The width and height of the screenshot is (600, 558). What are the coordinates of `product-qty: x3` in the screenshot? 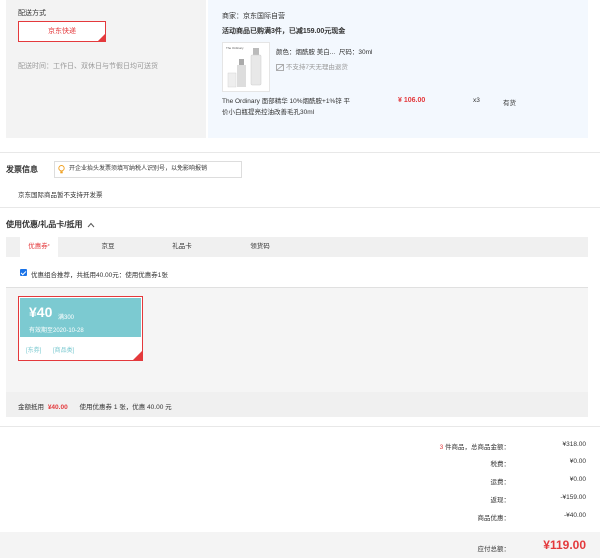 It's located at (476, 100).